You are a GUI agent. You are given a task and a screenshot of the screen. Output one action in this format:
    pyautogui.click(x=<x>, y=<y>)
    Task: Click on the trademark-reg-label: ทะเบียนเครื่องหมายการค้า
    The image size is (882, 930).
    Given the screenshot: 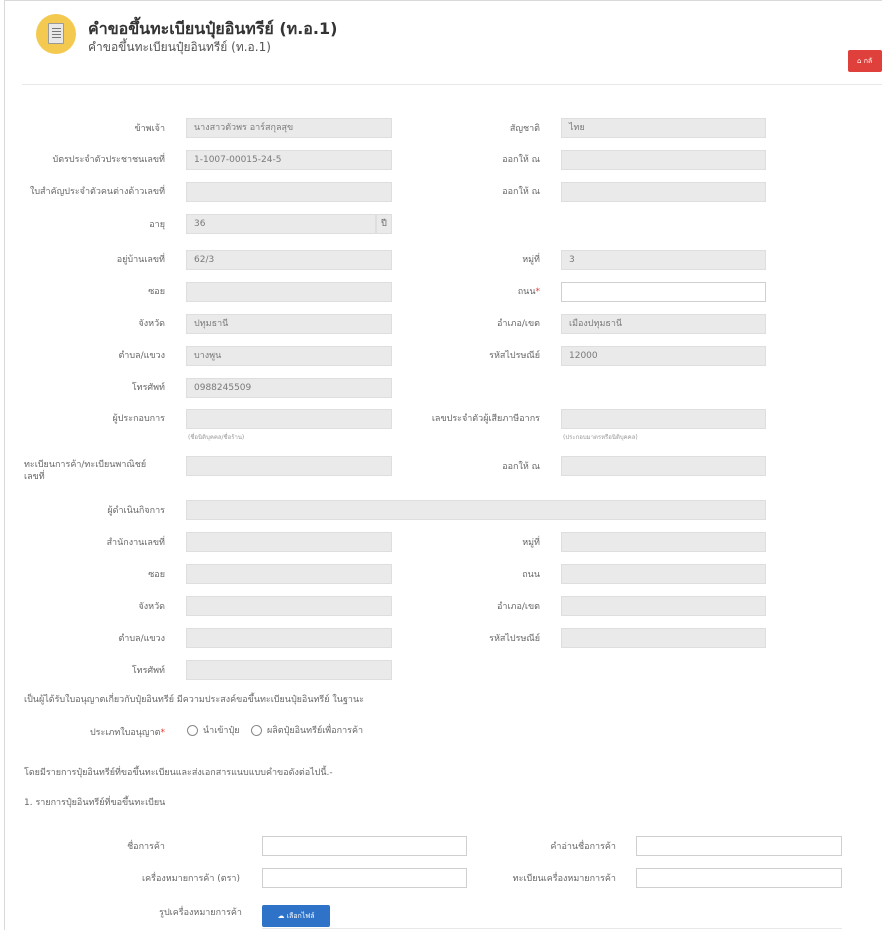 What is the action you would take?
    pyautogui.click(x=564, y=879)
    